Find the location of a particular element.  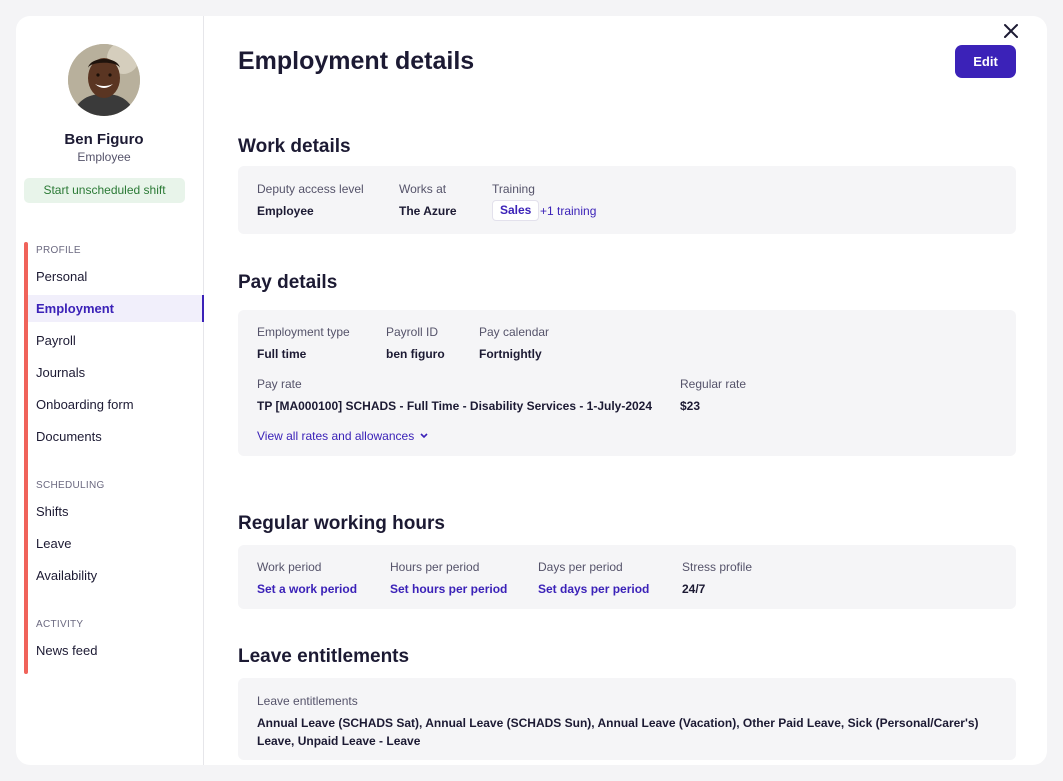

set-work-period-link: Set a work period is located at coordinates (307, 589).